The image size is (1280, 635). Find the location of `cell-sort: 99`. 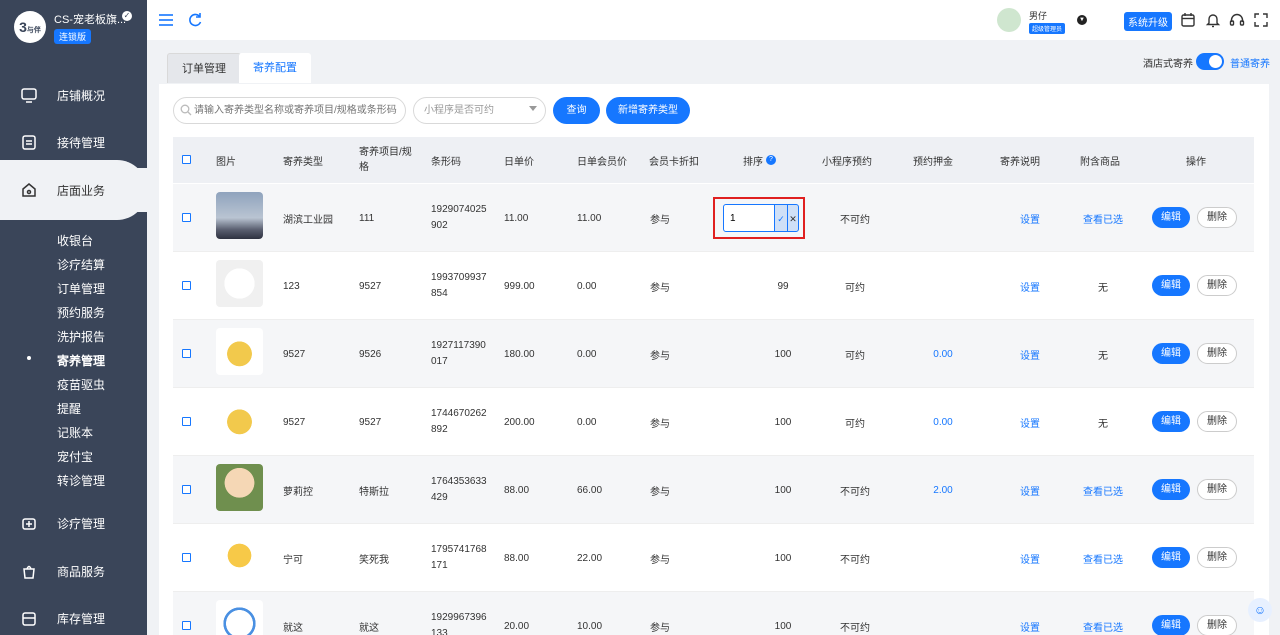

cell-sort: 99 is located at coordinates (783, 286).